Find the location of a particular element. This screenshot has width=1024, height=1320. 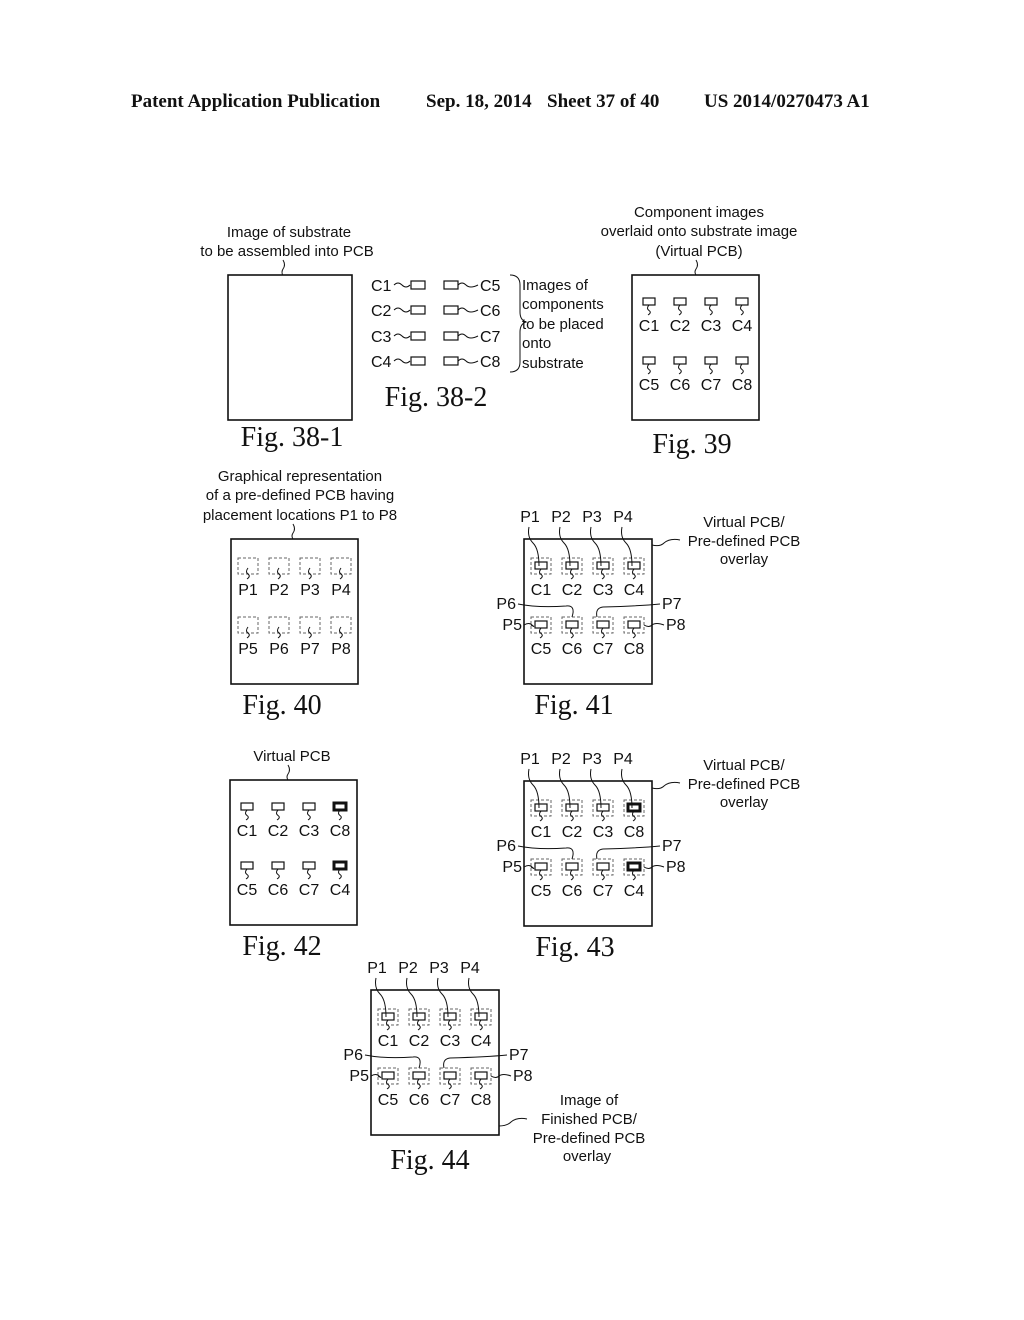

fig44-label-line-2: Finished PCB/ is located at coordinates (589, 1119).